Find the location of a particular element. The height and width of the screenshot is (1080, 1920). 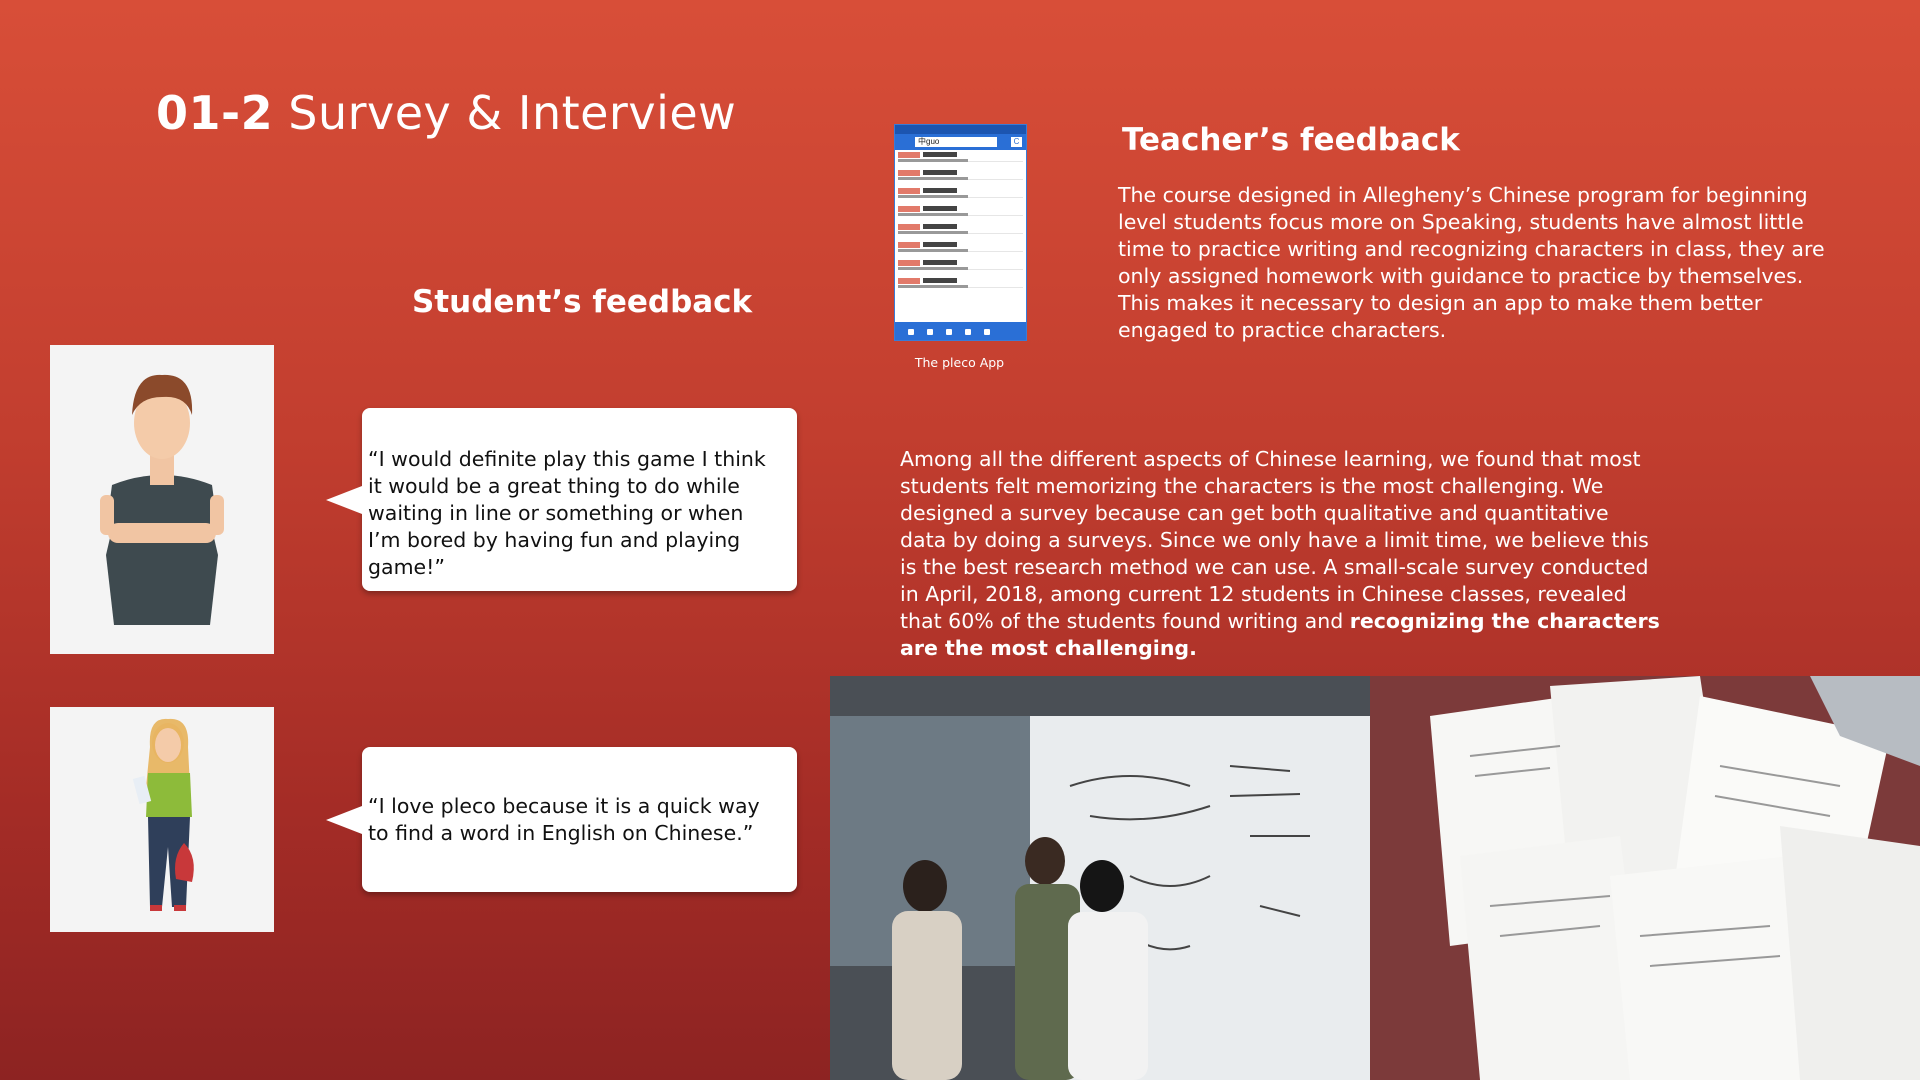

student-feedback-heading: Student’s feedback is located at coordinates (582, 302).